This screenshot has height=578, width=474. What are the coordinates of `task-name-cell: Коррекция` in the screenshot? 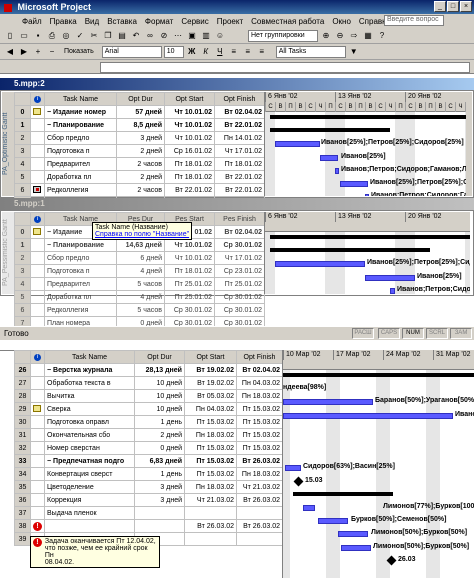 It's located at (89, 500).